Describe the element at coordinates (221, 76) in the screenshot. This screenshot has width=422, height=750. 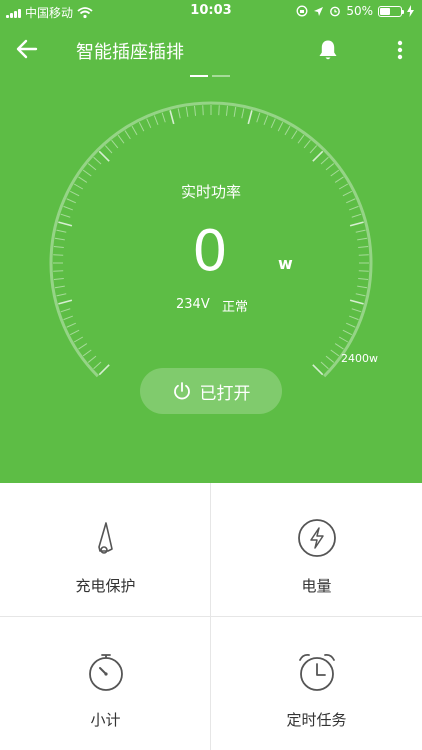
I see `page-dot-inactive` at that location.